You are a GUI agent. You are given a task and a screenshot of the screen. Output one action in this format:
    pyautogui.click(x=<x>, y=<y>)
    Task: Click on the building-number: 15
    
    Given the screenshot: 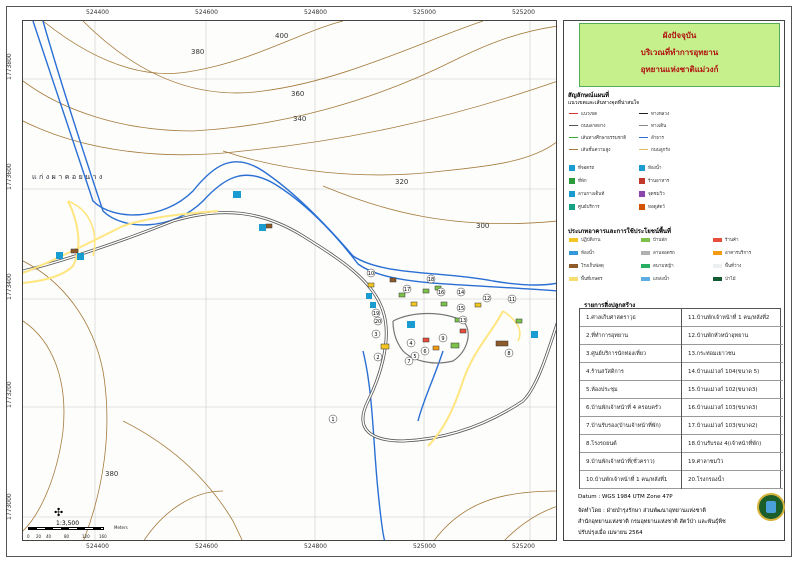 What is the action you would take?
    pyautogui.click(x=461, y=309)
    